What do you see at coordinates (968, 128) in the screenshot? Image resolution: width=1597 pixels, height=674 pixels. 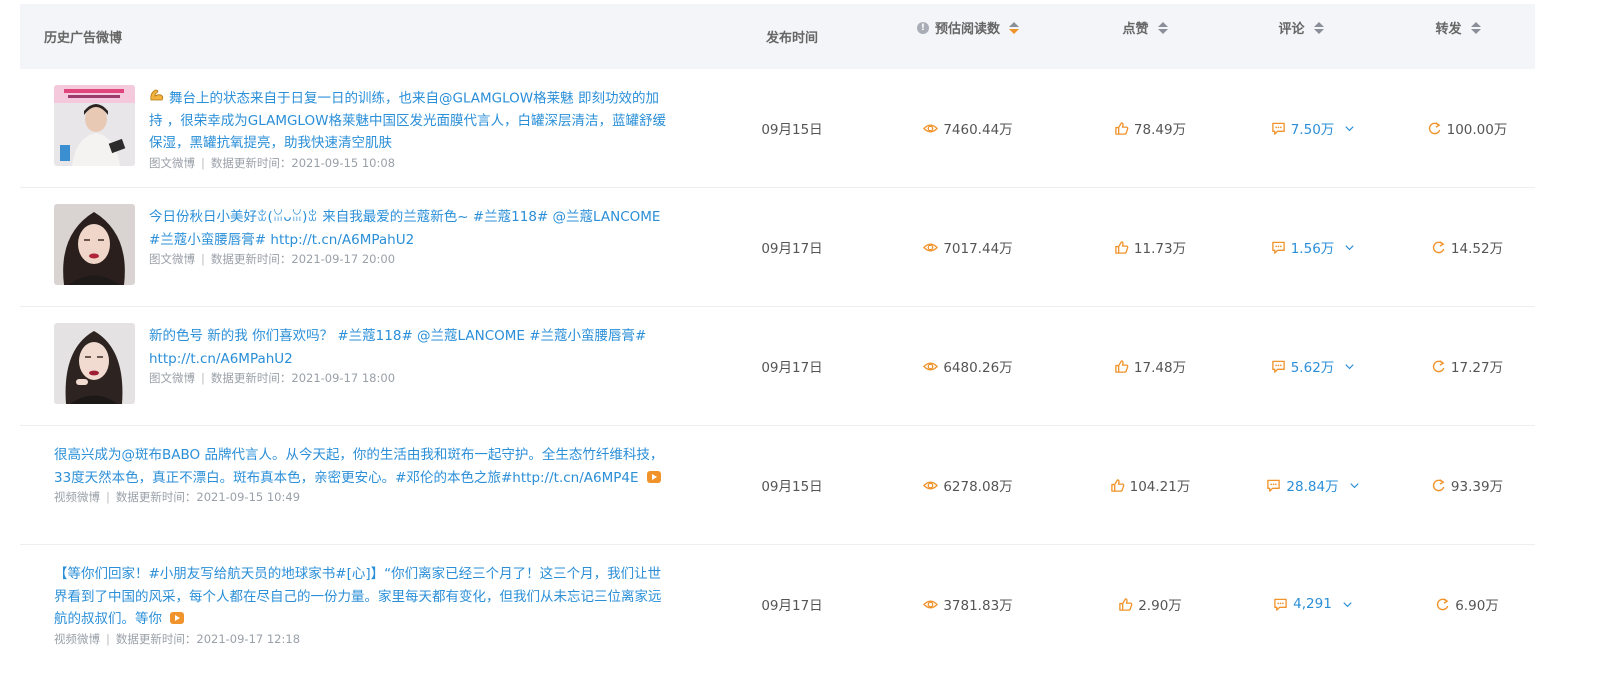 I see `reads-cell: 7460.44万` at bounding box center [968, 128].